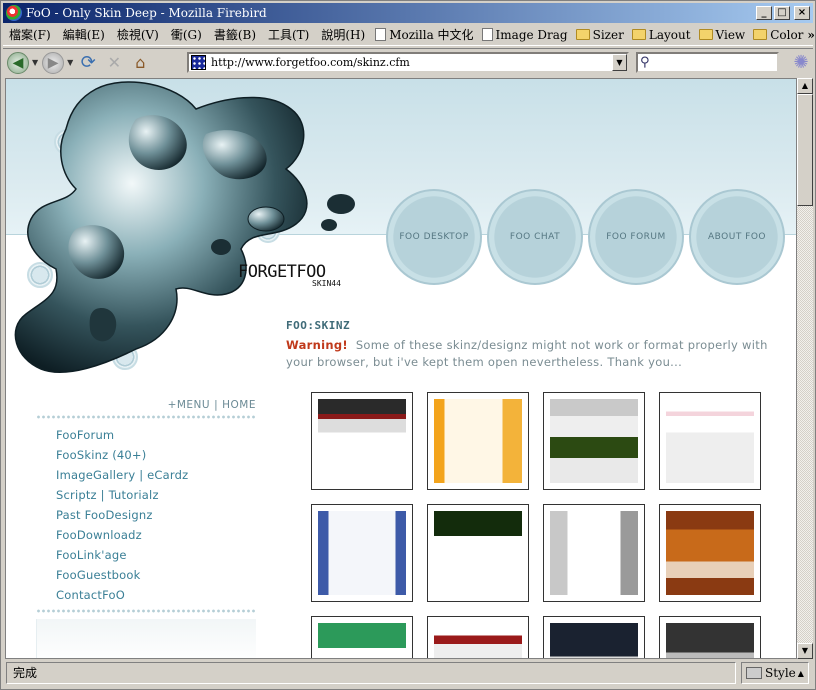 The height and width of the screenshot is (690, 816). What do you see at coordinates (288, 34) in the screenshot?
I see `menu-tools: 工具(T)` at bounding box center [288, 34].